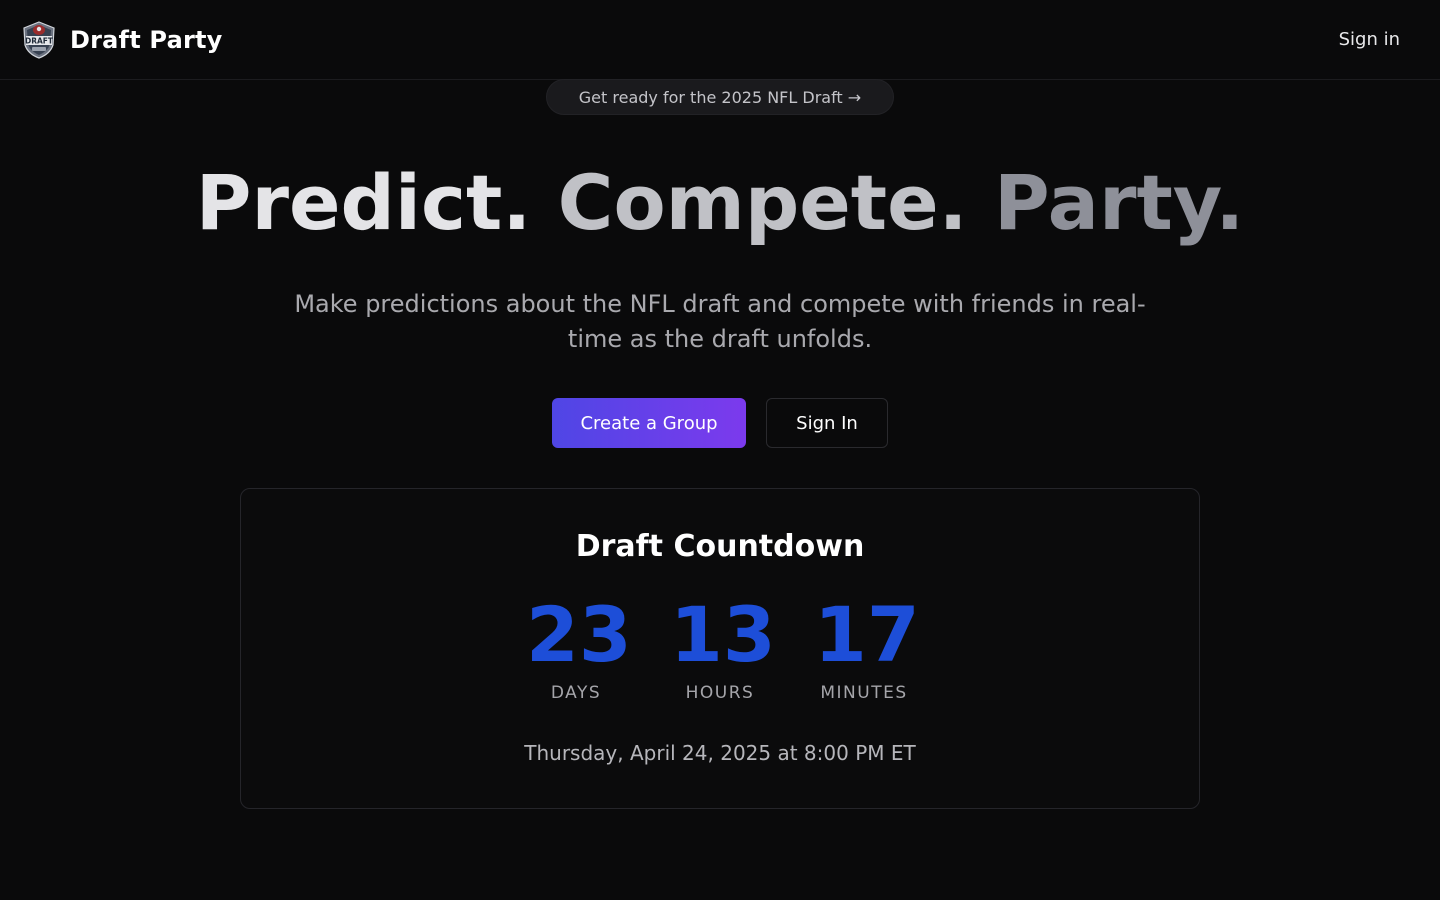  I want to click on draft-shield-logo-icon: DRAFT, so click(39, 39).